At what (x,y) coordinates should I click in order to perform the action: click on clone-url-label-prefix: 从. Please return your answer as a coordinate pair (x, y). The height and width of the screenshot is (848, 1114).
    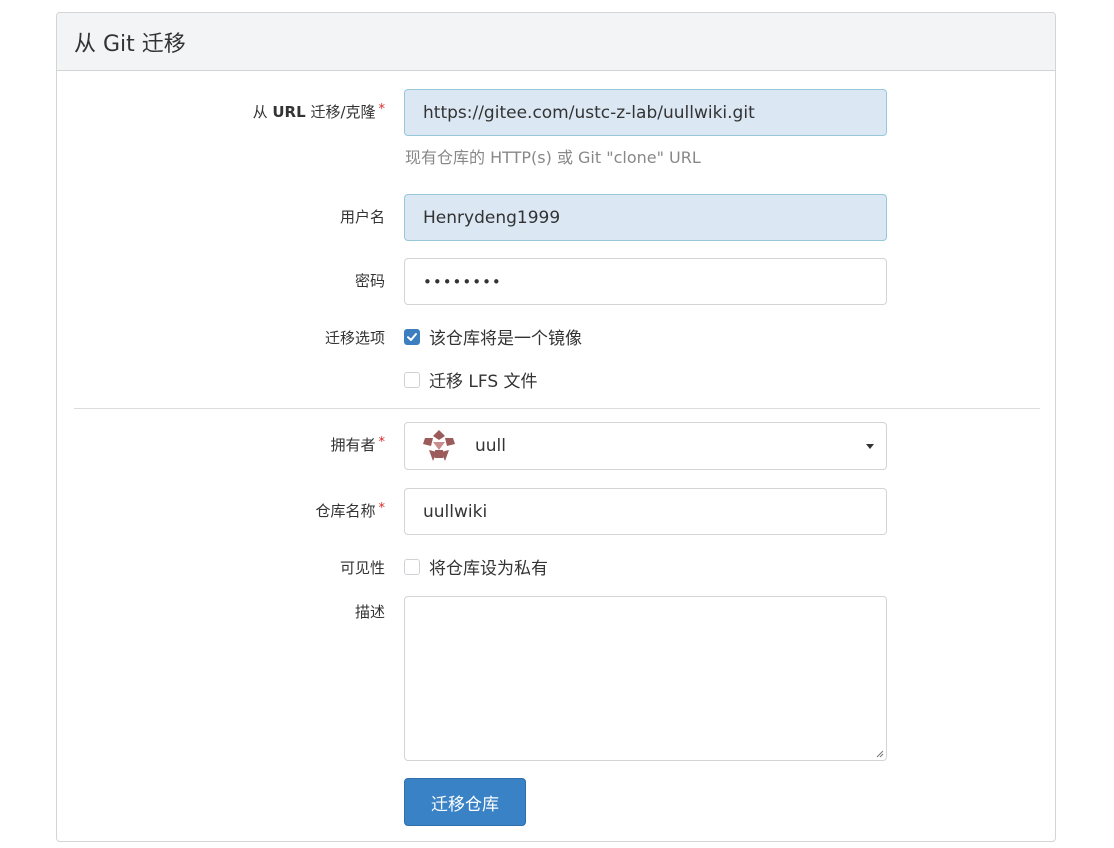
    Looking at the image, I should click on (262, 112).